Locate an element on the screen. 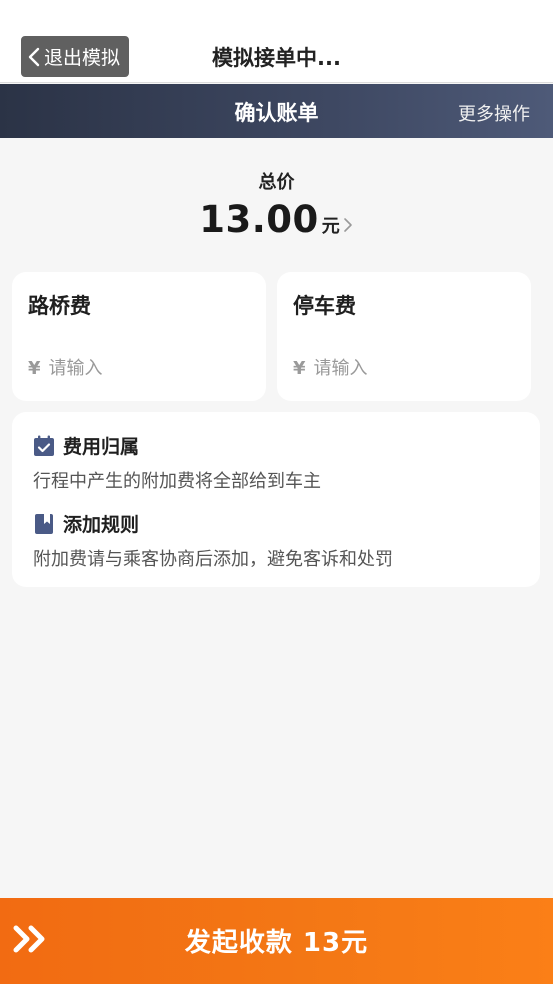  bookmark-book-icon is located at coordinates (44, 523).